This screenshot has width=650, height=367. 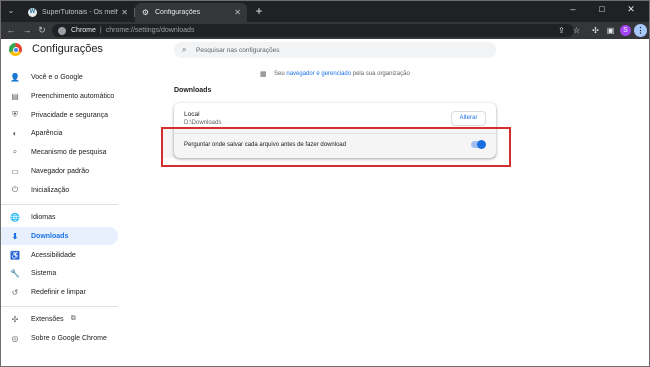 What do you see at coordinates (238, 50) in the screenshot?
I see `search-placeholder: Pesquisar nas configurações` at bounding box center [238, 50].